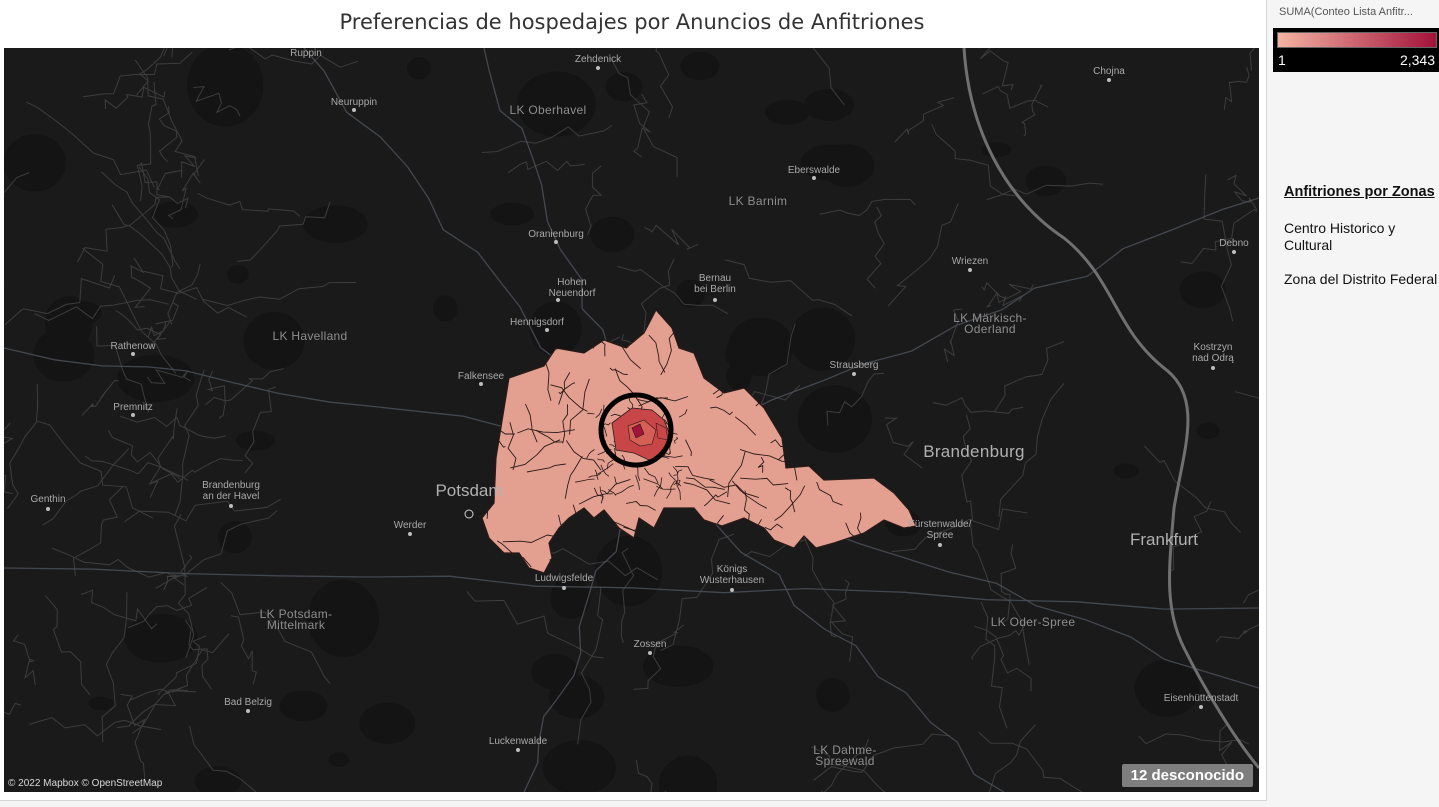  What do you see at coordinates (1417, 60) in the screenshot?
I see `legend-max-label: 2,343` at bounding box center [1417, 60].